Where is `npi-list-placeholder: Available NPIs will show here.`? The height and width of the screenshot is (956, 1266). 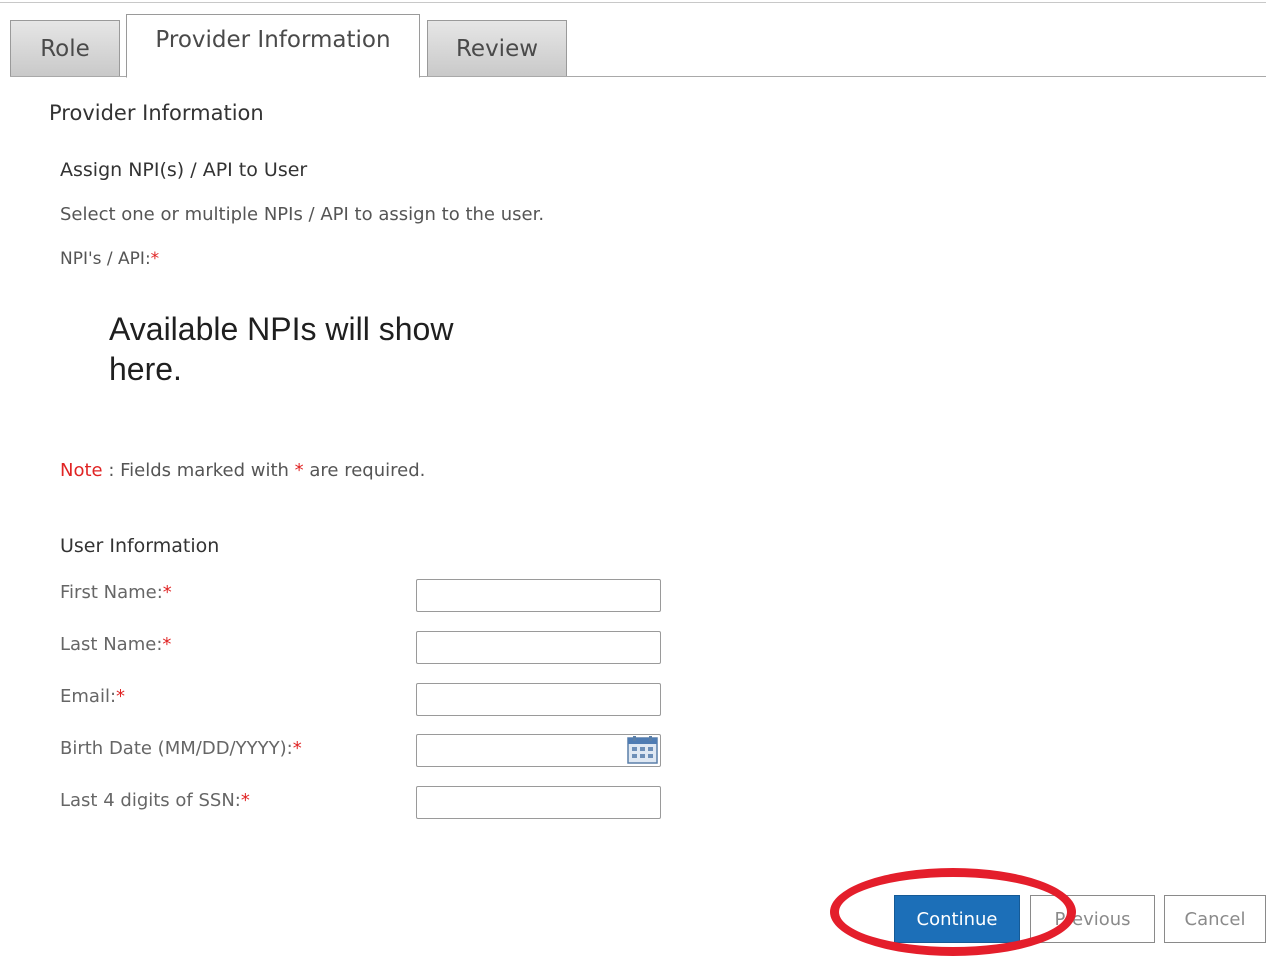 npi-list-placeholder: Available NPIs will show here. is located at coordinates (281, 349).